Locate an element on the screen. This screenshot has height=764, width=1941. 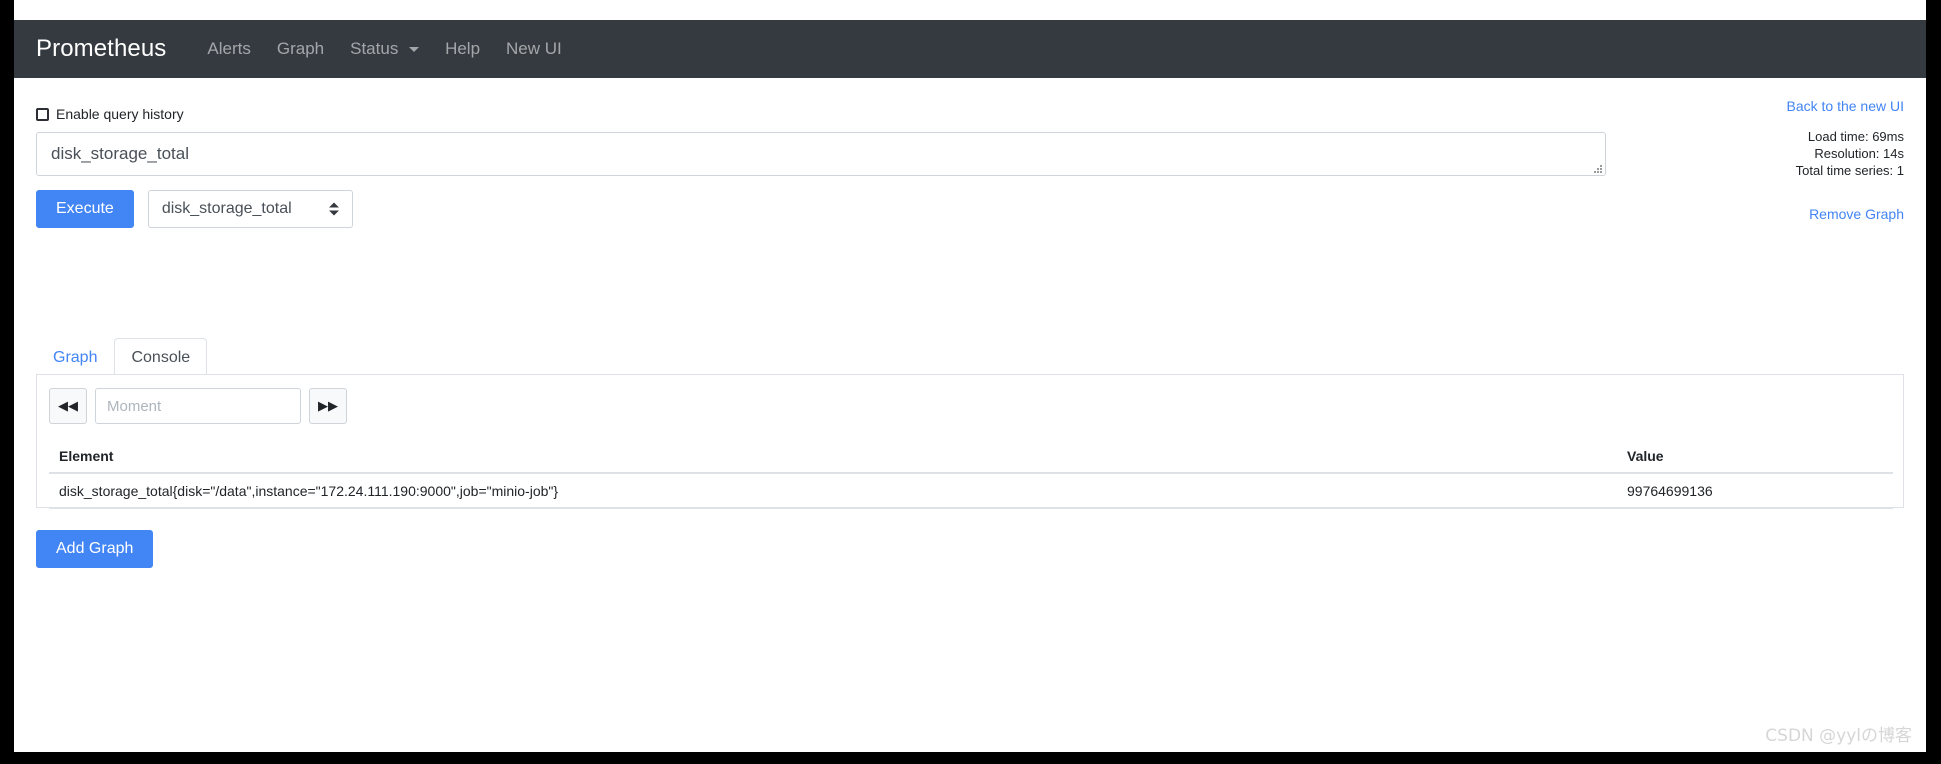
add-graph-button: Add Graph is located at coordinates (95, 549).